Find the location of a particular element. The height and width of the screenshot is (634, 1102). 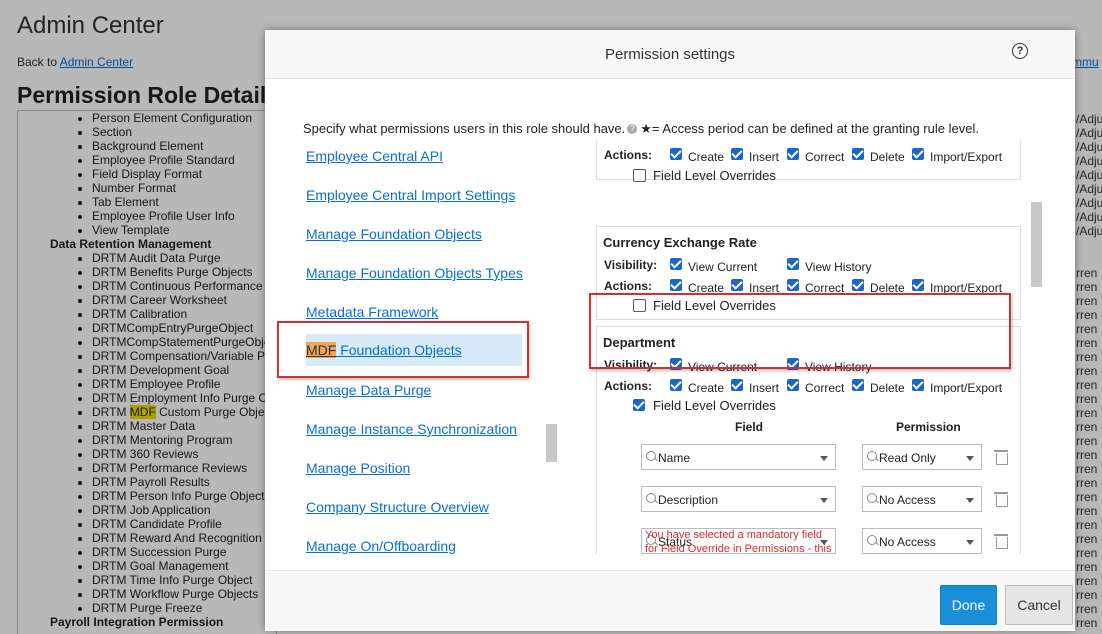

dialog-footer: Done Cancel is located at coordinates (670, 600).